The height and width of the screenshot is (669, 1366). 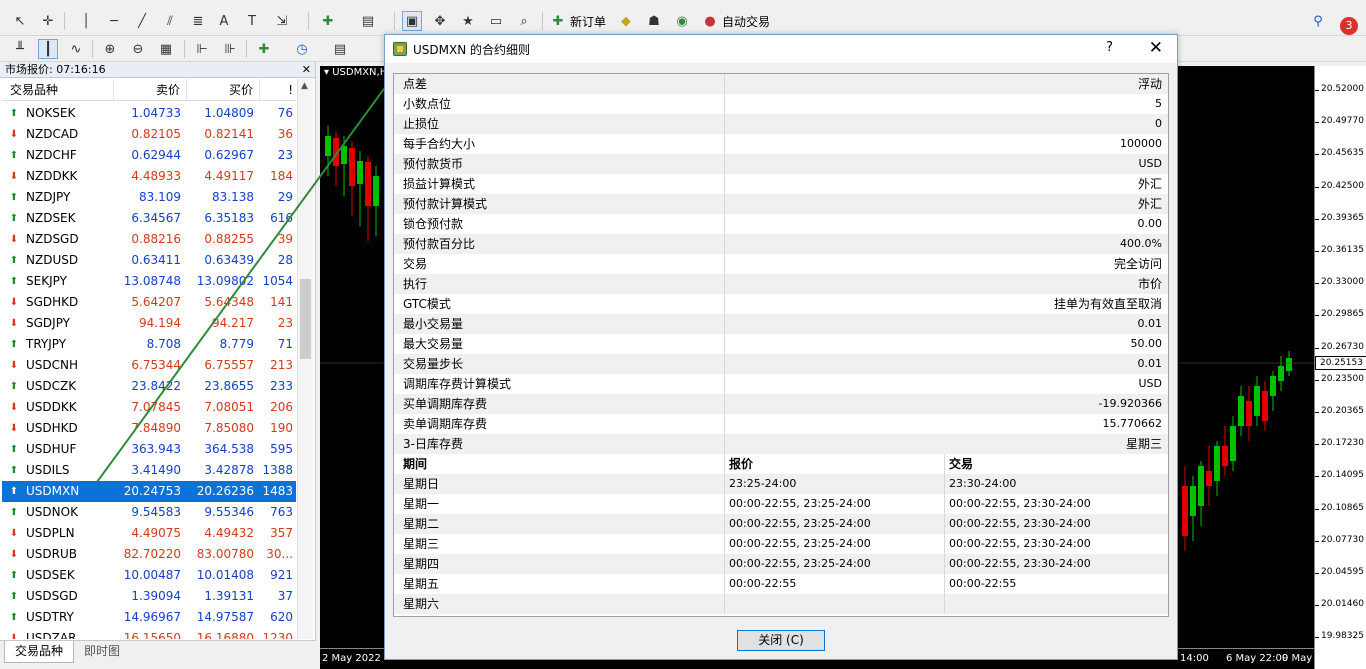 I want to click on market-watch-scrollbar: ▲, so click(x=305, y=359).